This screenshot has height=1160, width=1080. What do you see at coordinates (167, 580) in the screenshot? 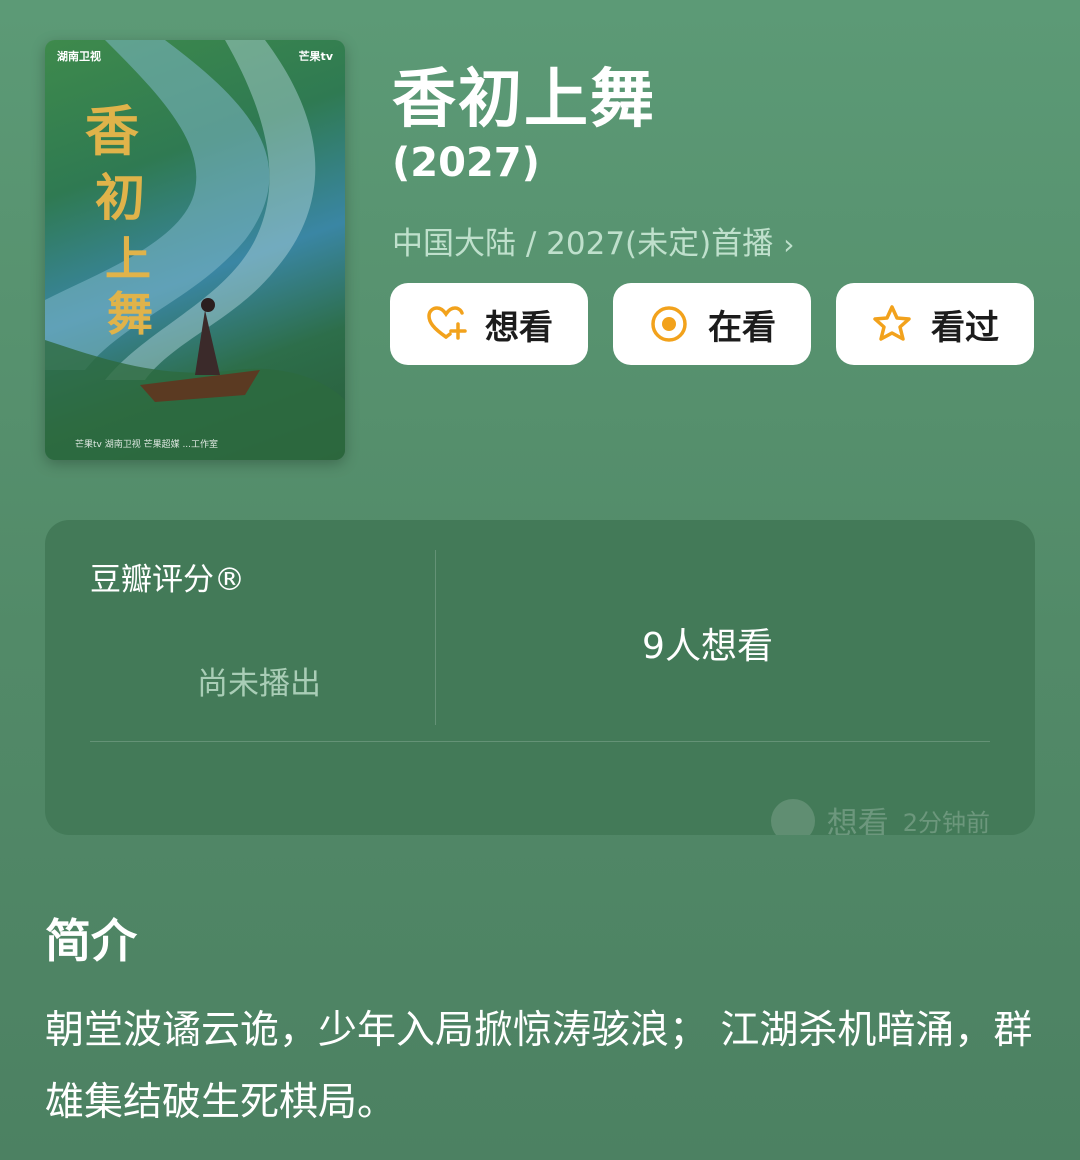
I see `rating-label: 豆瓣评分®` at bounding box center [167, 580].